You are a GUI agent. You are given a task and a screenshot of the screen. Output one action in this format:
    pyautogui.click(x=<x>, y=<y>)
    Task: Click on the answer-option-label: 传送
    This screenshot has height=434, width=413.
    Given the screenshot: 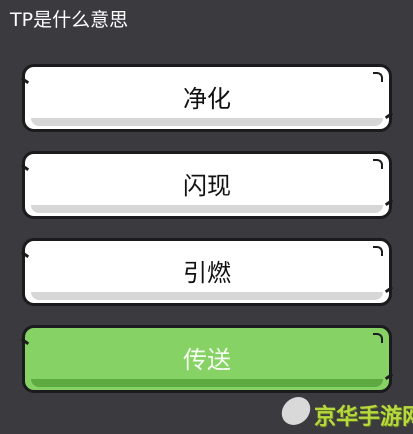 What is the action you would take?
    pyautogui.click(x=207, y=360)
    